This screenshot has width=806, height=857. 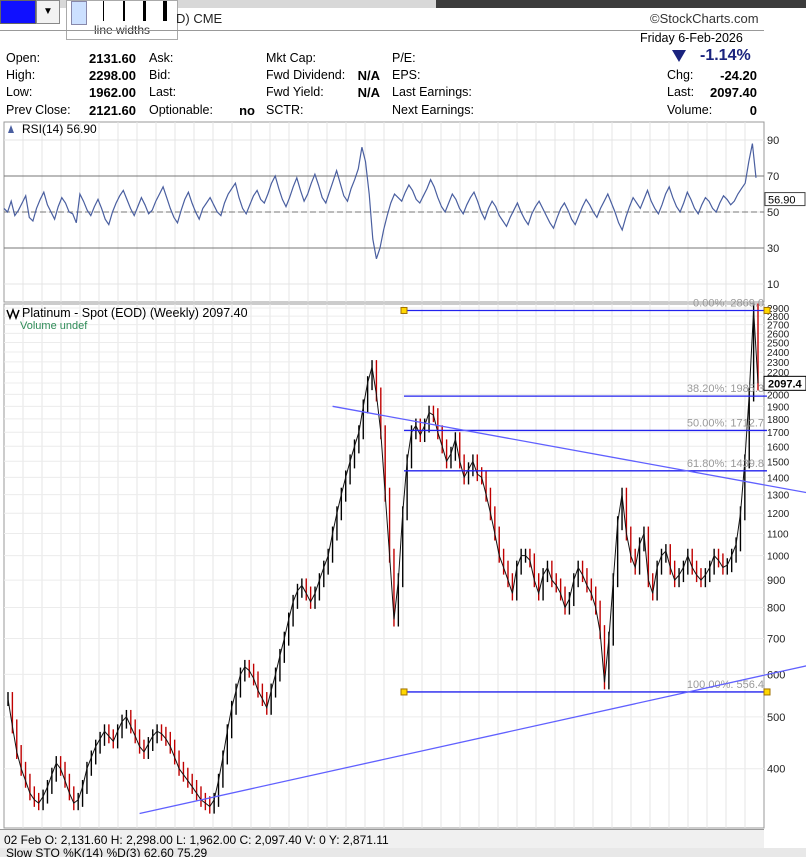 I want to click on price-tick-label: 1400, so click(x=778, y=478).